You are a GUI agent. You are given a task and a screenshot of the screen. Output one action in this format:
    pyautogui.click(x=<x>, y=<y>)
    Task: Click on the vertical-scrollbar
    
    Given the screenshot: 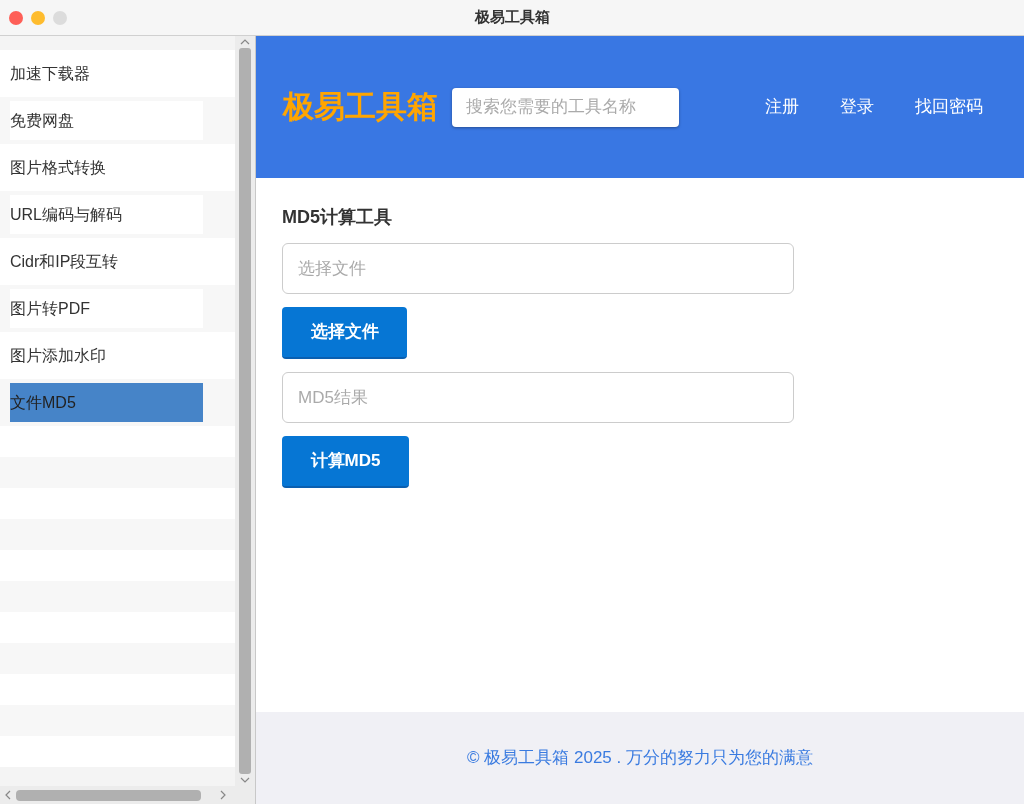 What is the action you would take?
    pyautogui.click(x=245, y=411)
    